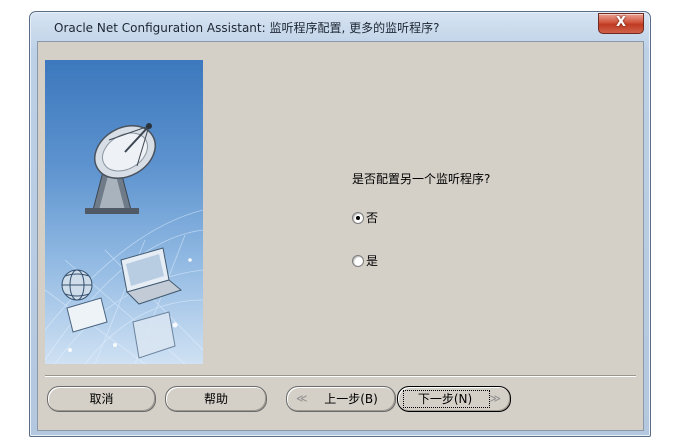 The height and width of the screenshot is (438, 678). I want to click on close-icon: X, so click(621, 22).